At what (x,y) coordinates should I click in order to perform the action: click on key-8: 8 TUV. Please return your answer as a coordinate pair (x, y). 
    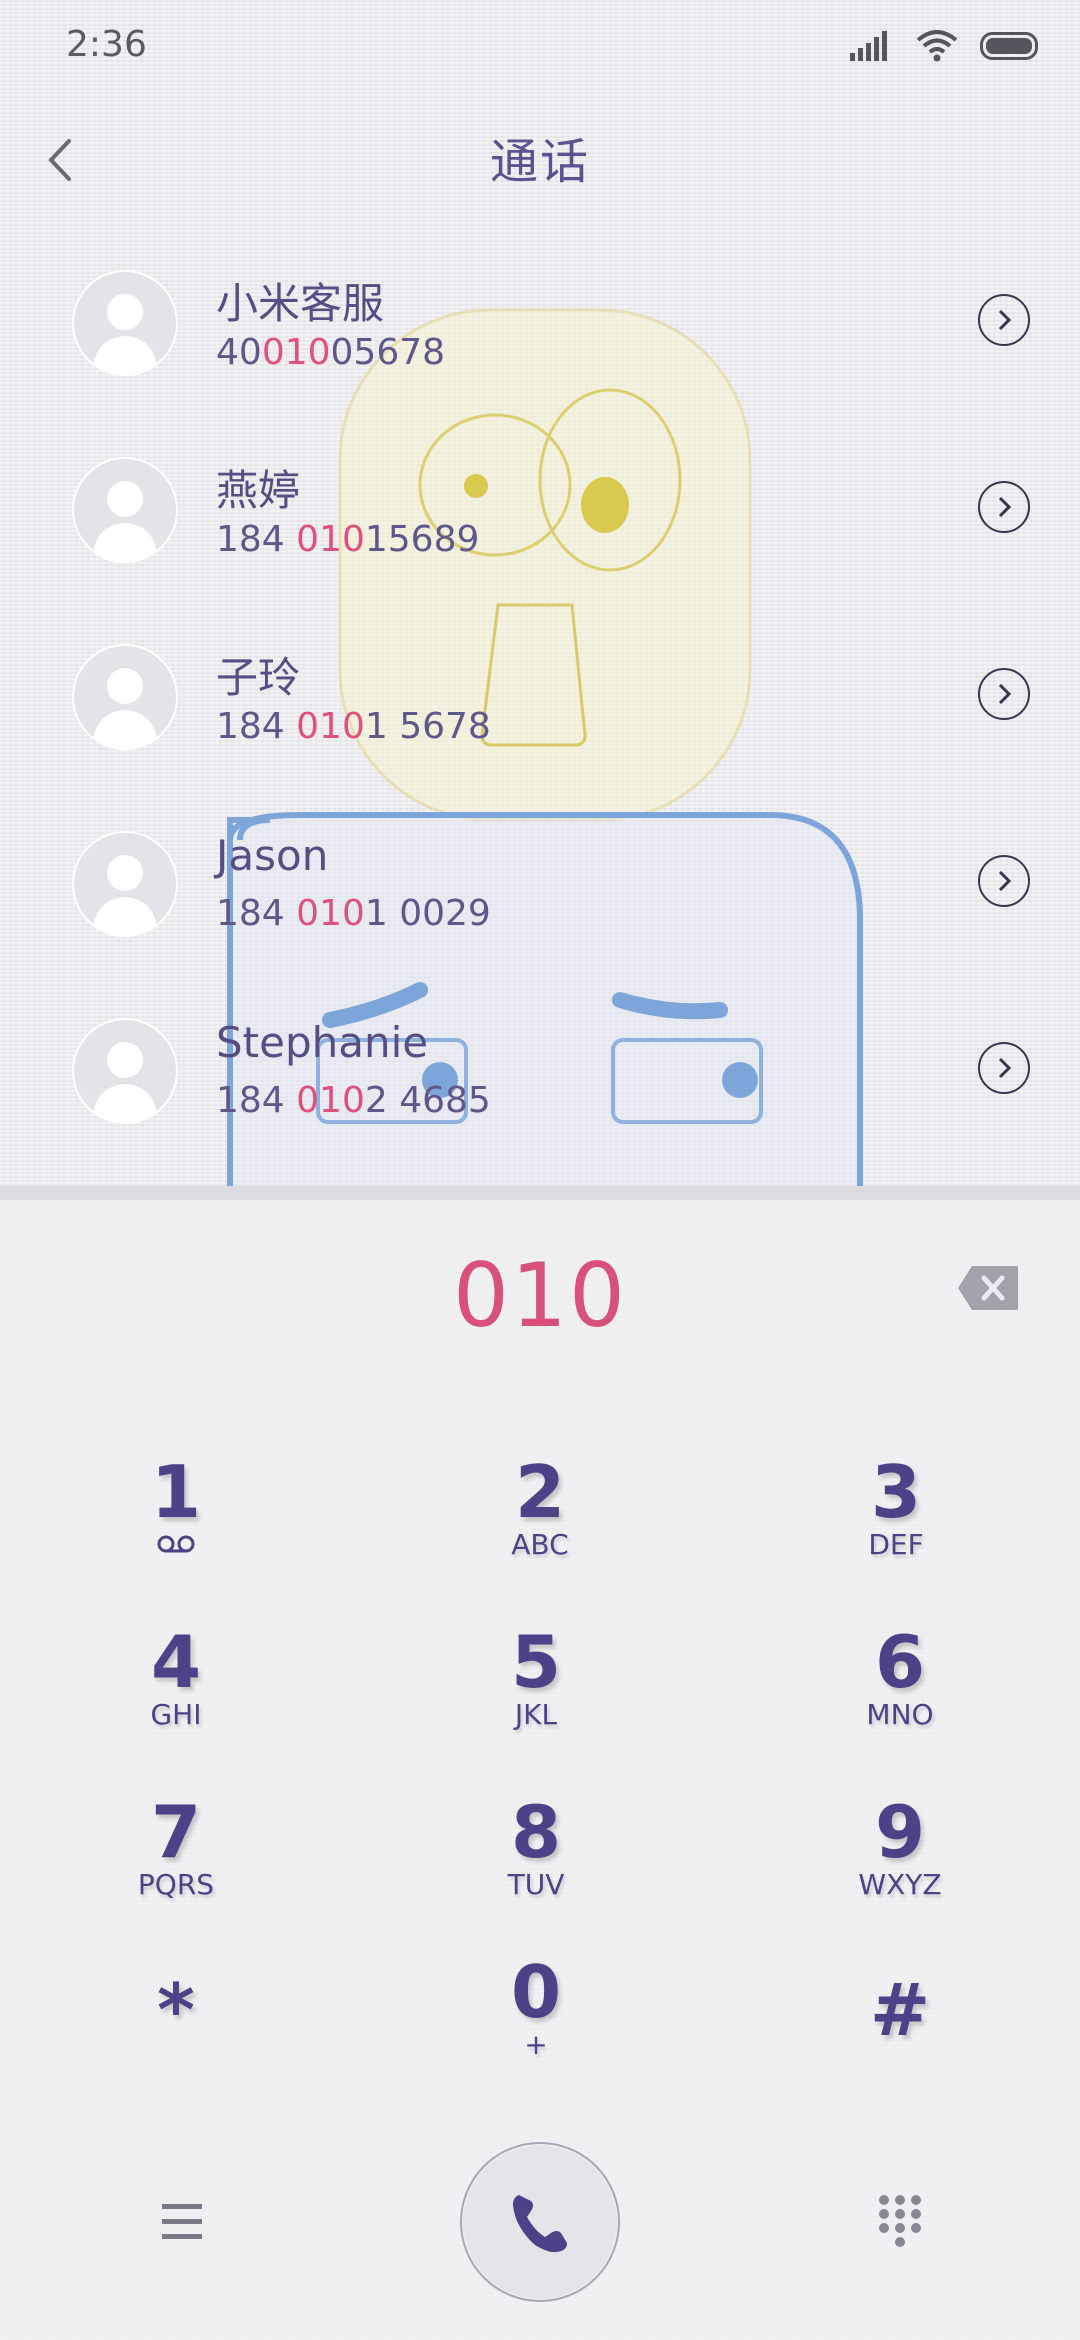
    Looking at the image, I should click on (536, 1867).